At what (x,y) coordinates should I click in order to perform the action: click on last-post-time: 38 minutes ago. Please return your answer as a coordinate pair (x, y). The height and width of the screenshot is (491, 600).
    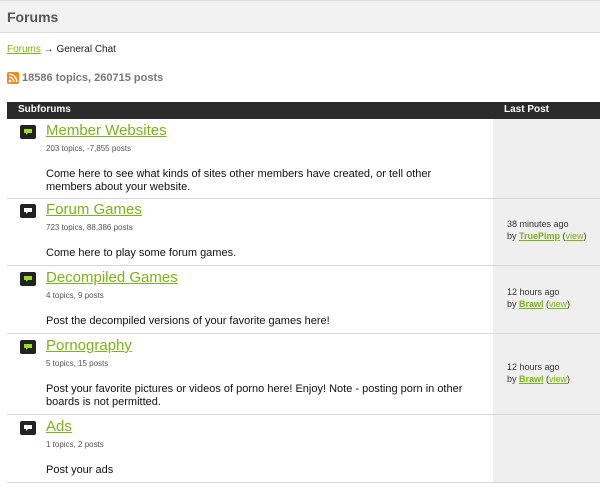
    Looking at the image, I should click on (538, 224).